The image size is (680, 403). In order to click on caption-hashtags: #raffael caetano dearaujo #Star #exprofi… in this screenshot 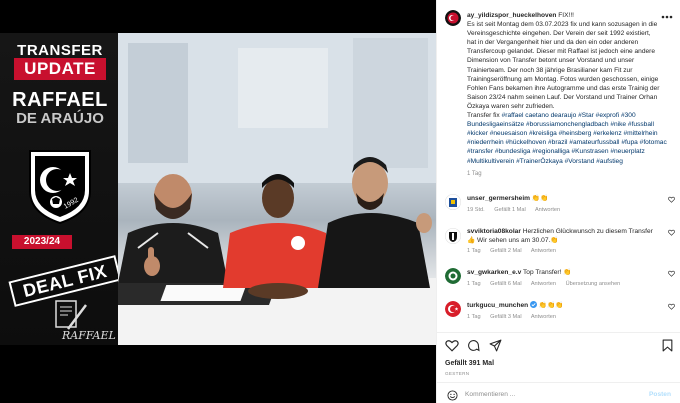, I will do `click(567, 138)`.